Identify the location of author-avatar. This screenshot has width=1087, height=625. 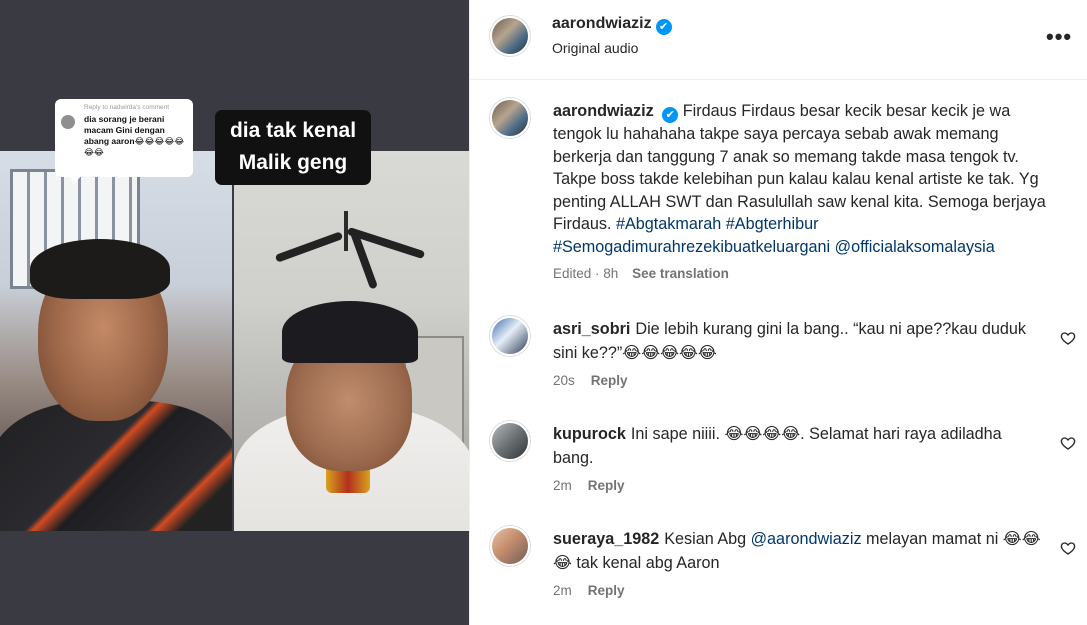
(510, 36).